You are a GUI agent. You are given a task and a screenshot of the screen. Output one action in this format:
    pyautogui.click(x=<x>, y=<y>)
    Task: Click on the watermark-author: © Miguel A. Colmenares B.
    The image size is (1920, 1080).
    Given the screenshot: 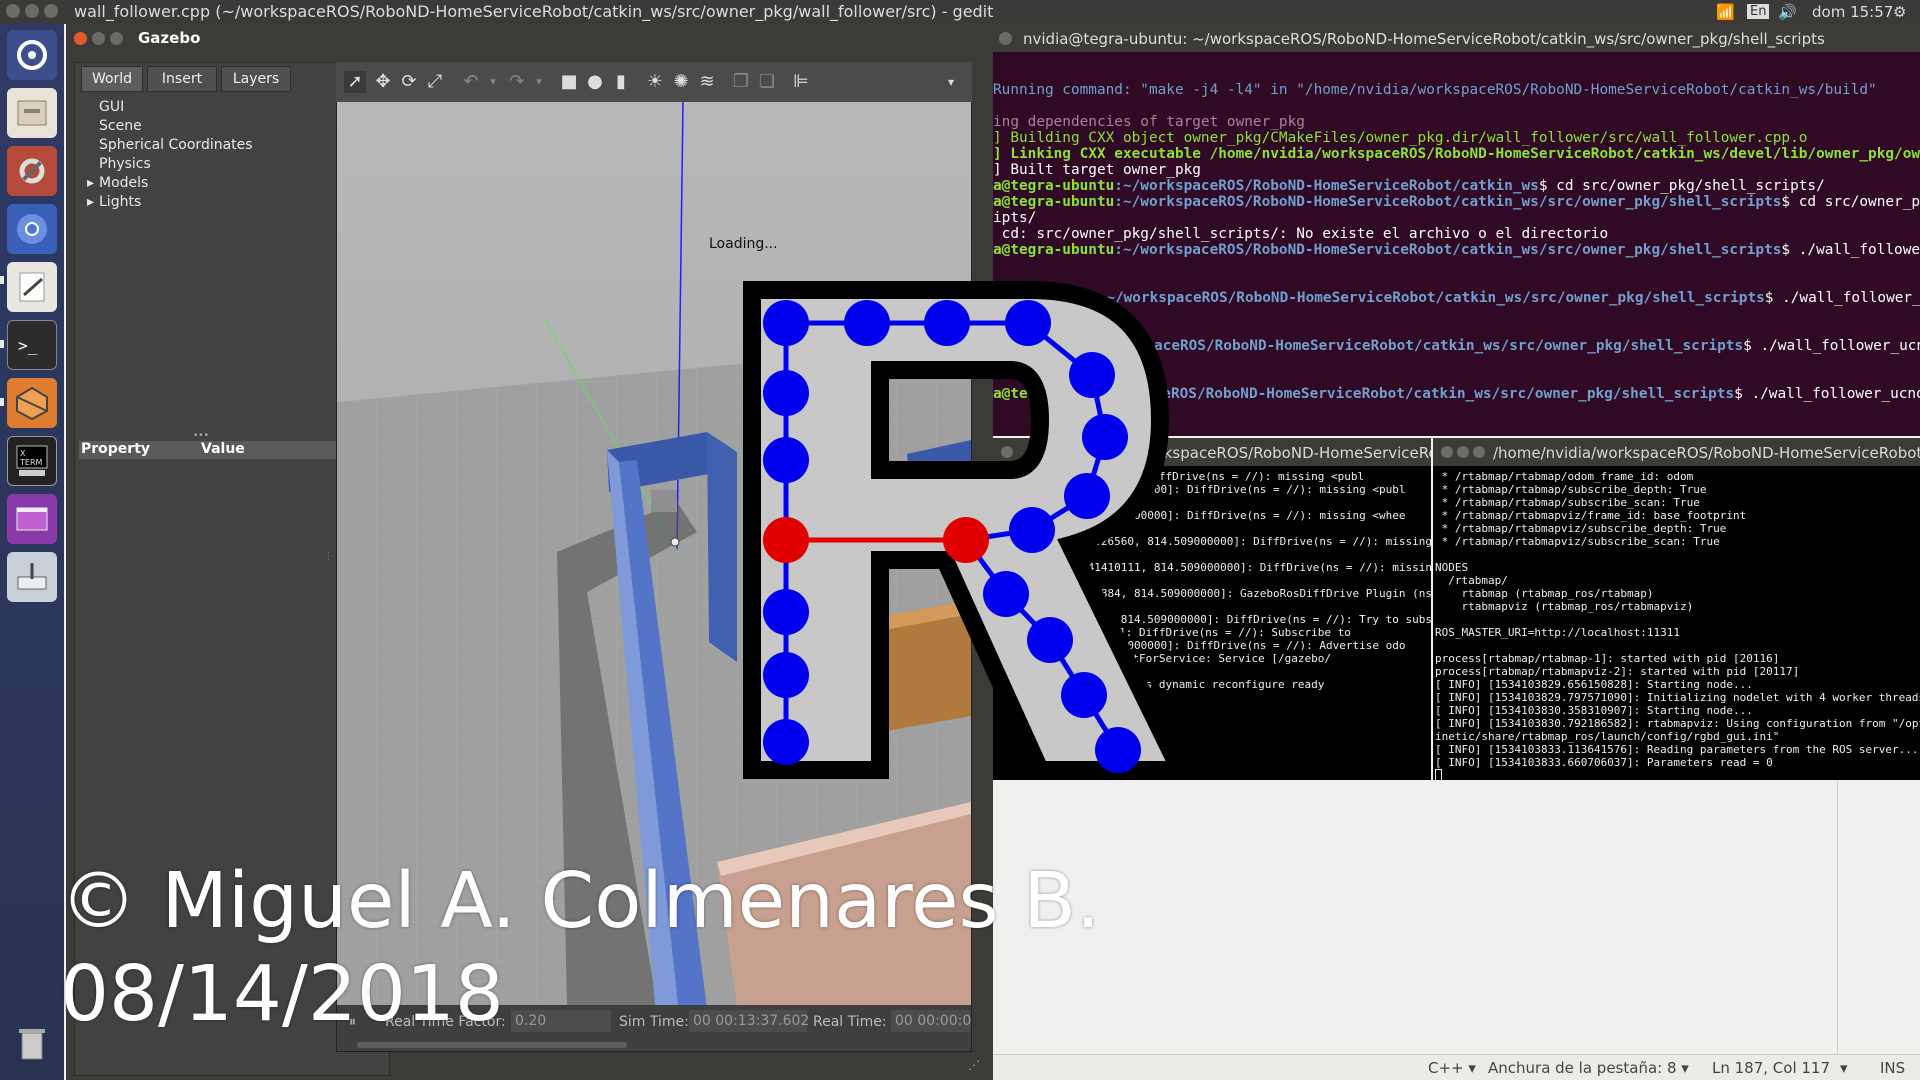 What is the action you would take?
    pyautogui.click(x=580, y=901)
    